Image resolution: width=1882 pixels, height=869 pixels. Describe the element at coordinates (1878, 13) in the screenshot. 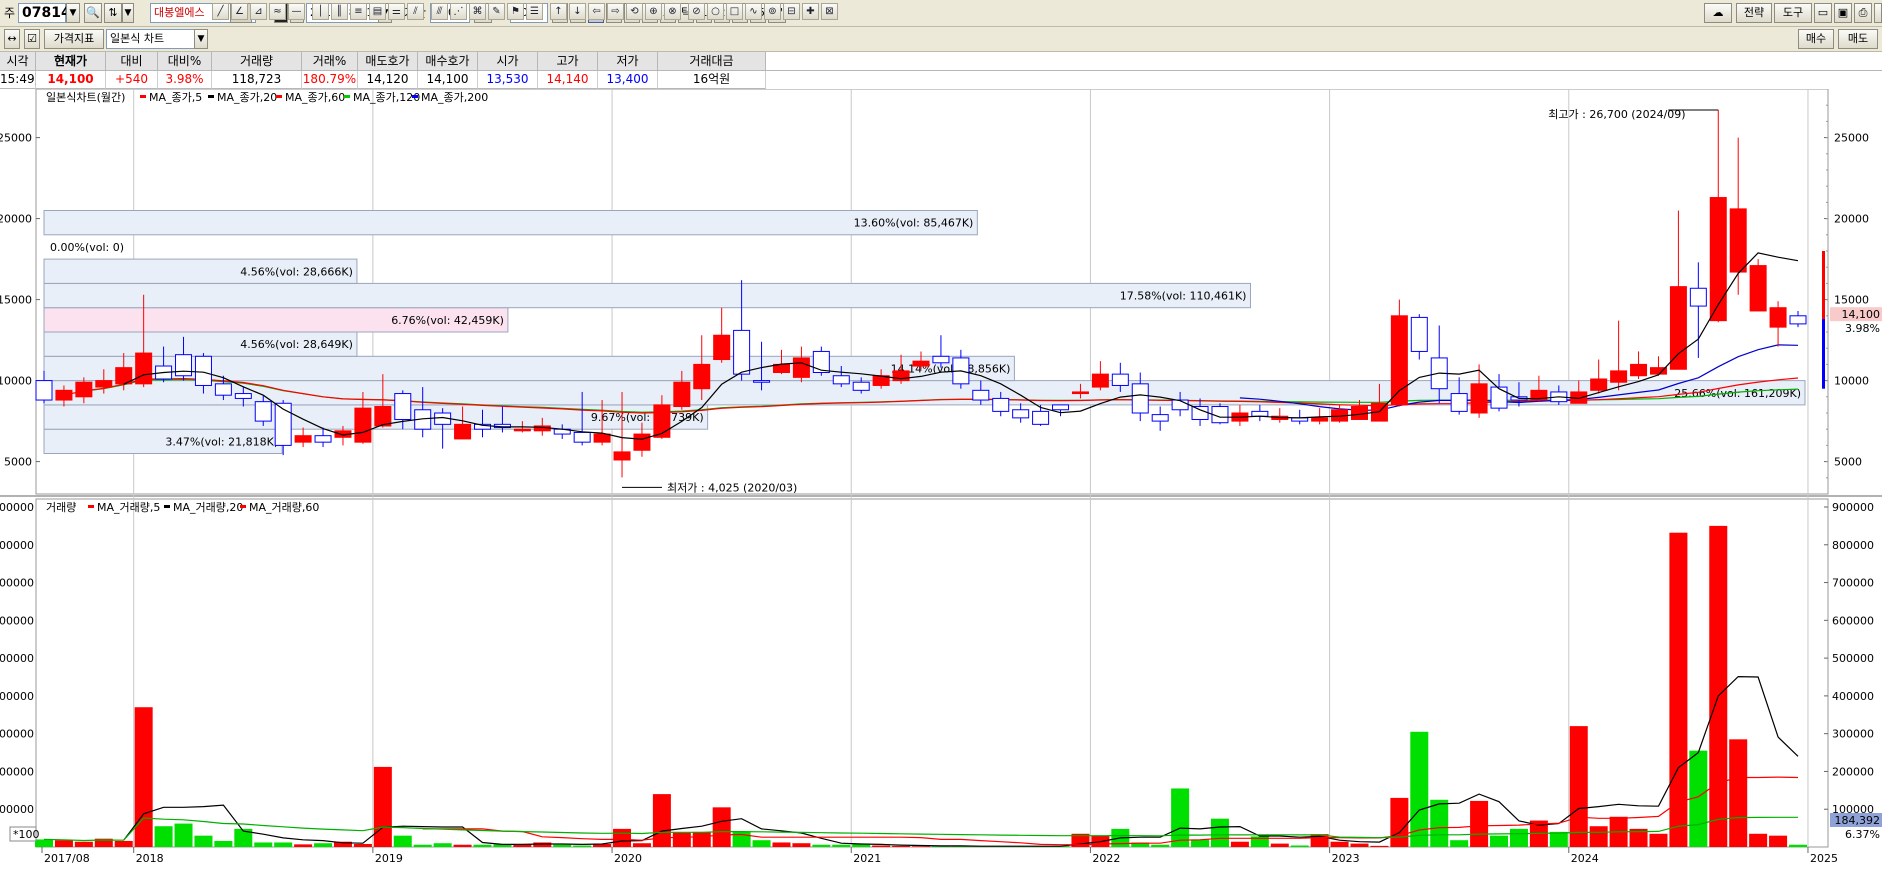

I see `settings-icon` at that location.